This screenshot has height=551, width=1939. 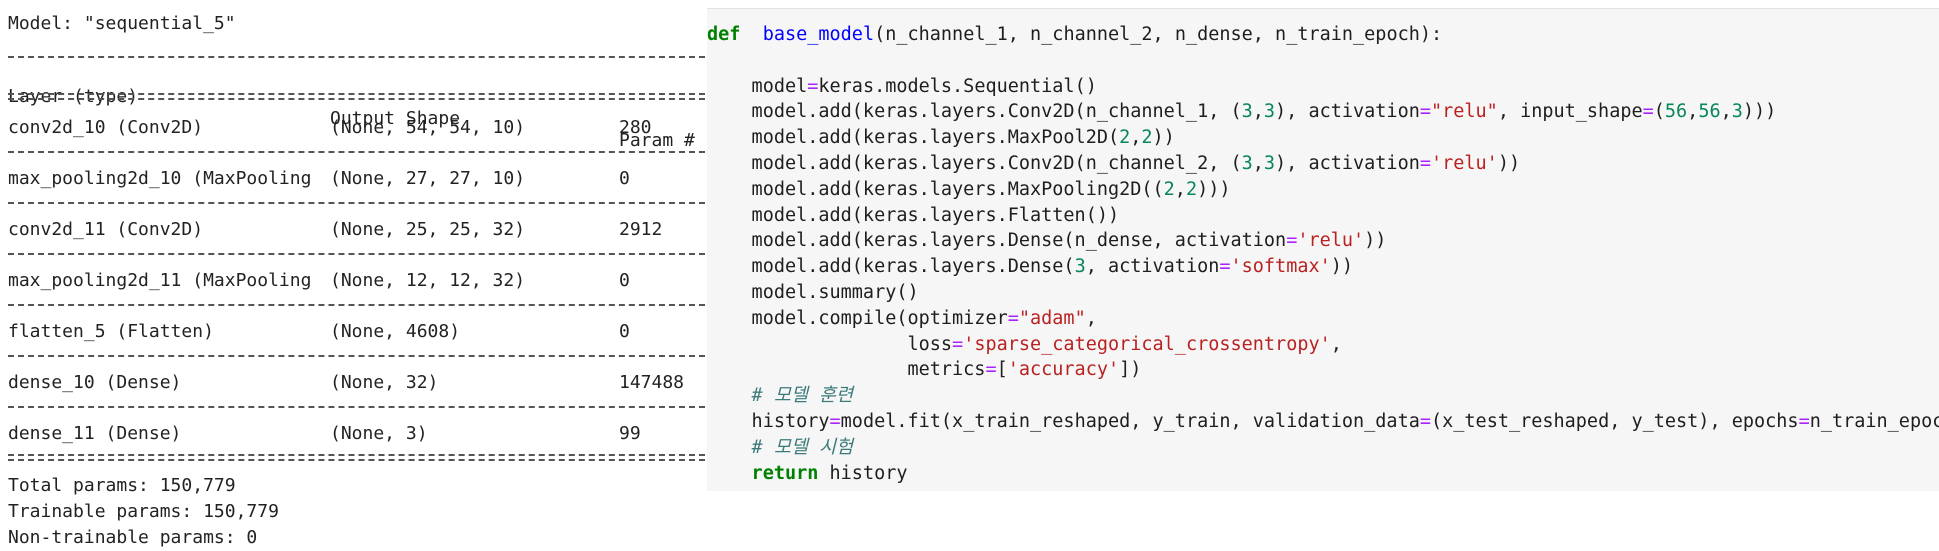 I want to click on code-line: model.add(keras.layers.MaxPool2D(2,2)), so click(x=941, y=138).